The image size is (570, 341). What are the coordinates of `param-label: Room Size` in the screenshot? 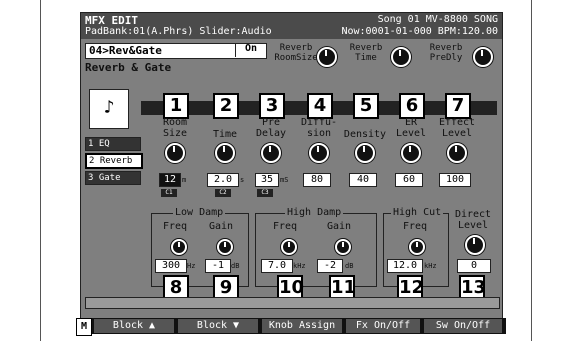 It's located at (175, 128).